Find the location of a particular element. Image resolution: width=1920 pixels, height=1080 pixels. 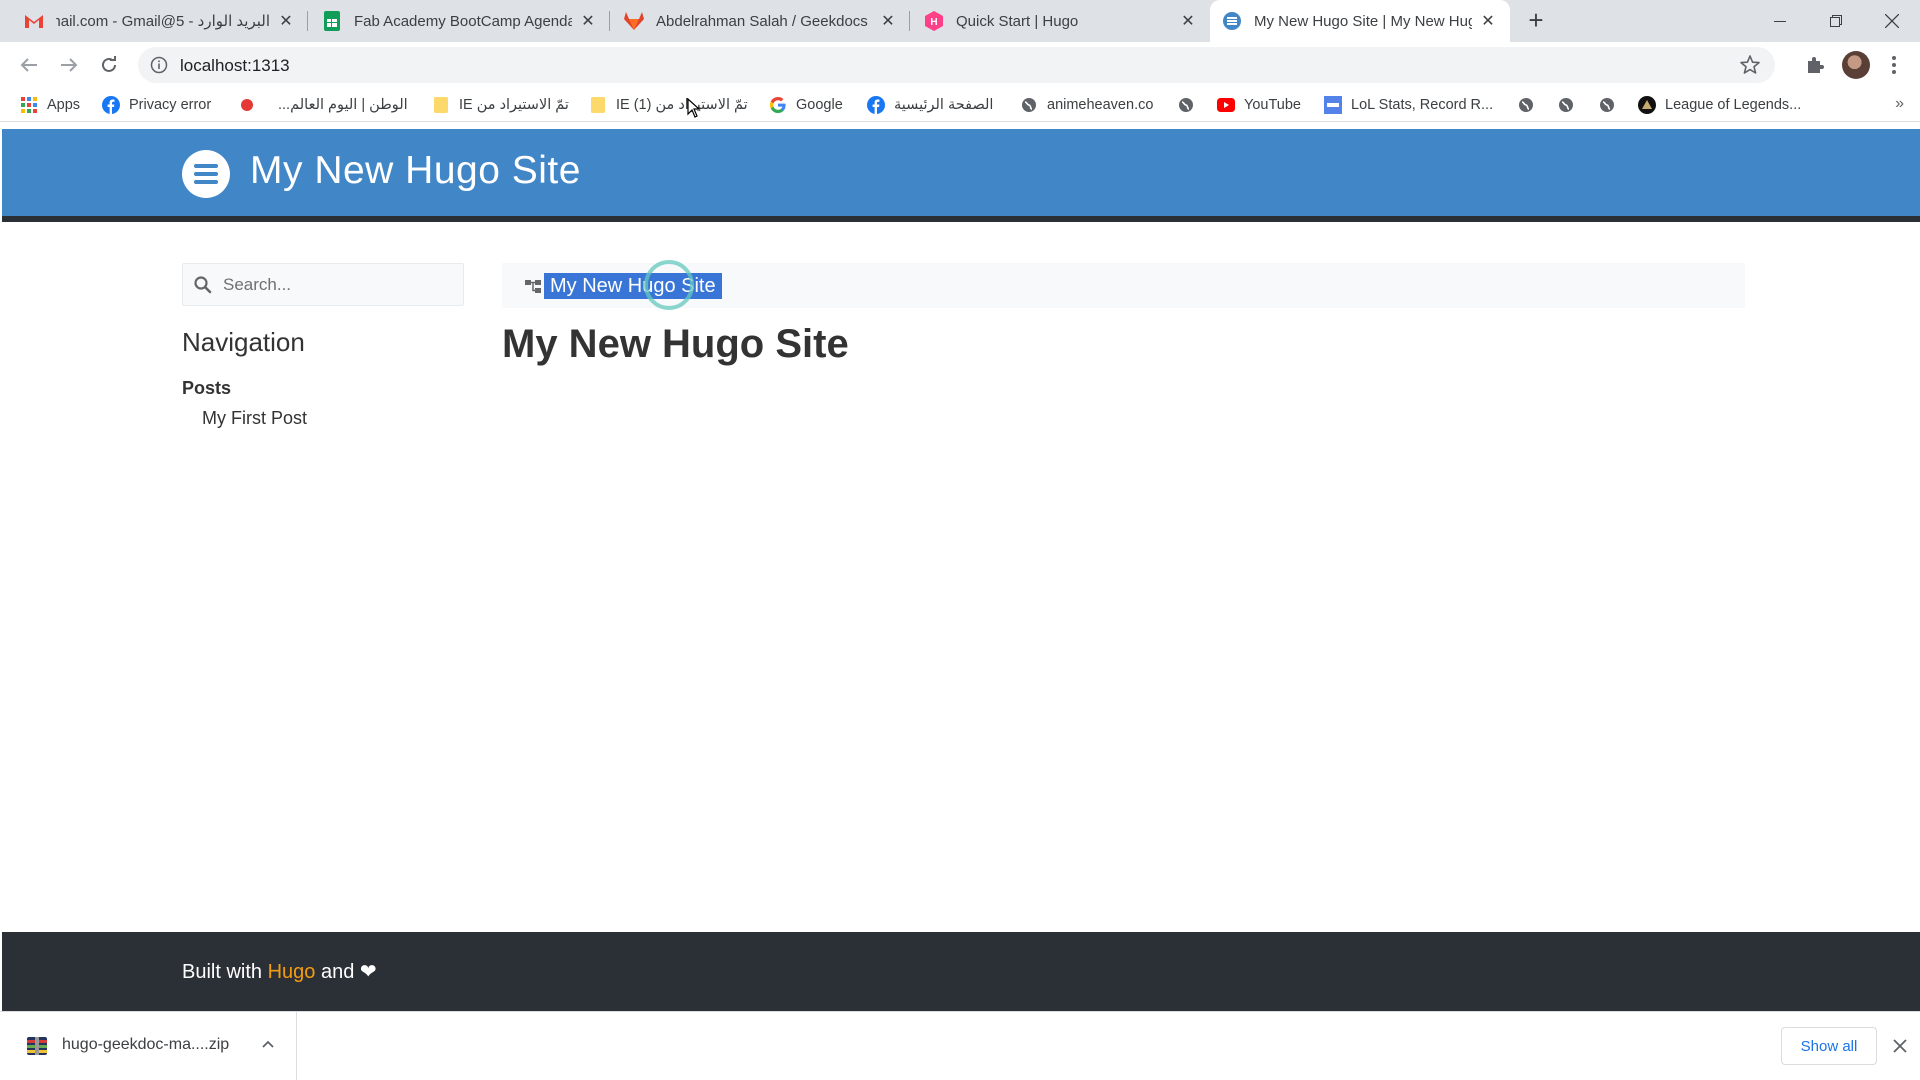

tab-my-new-hugo-site: My New Hugo Site | My New Hugo Site ✕ is located at coordinates (1360, 21).